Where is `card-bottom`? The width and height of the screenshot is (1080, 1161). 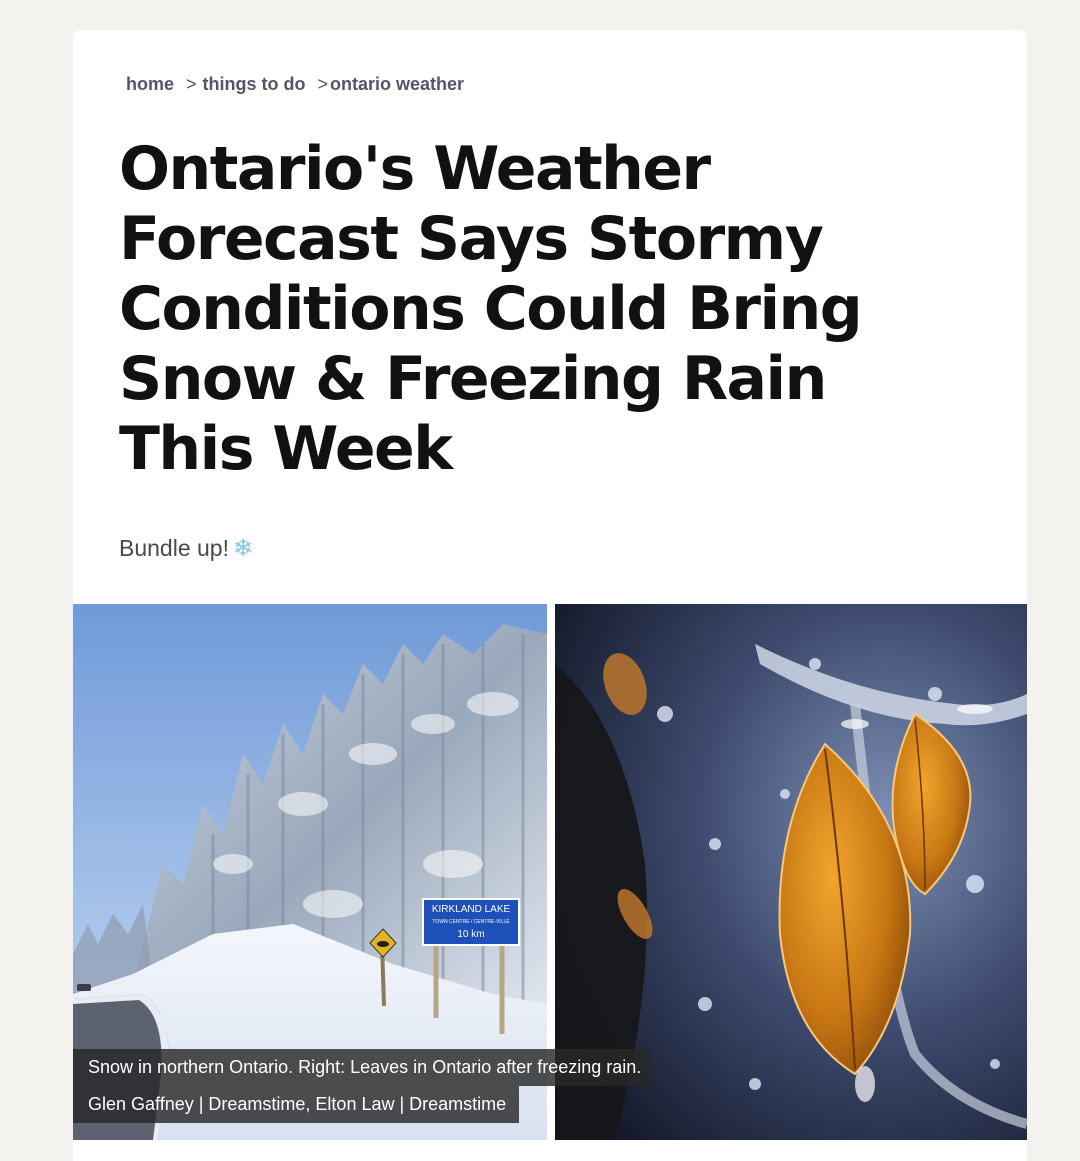 card-bottom is located at coordinates (550, 1150).